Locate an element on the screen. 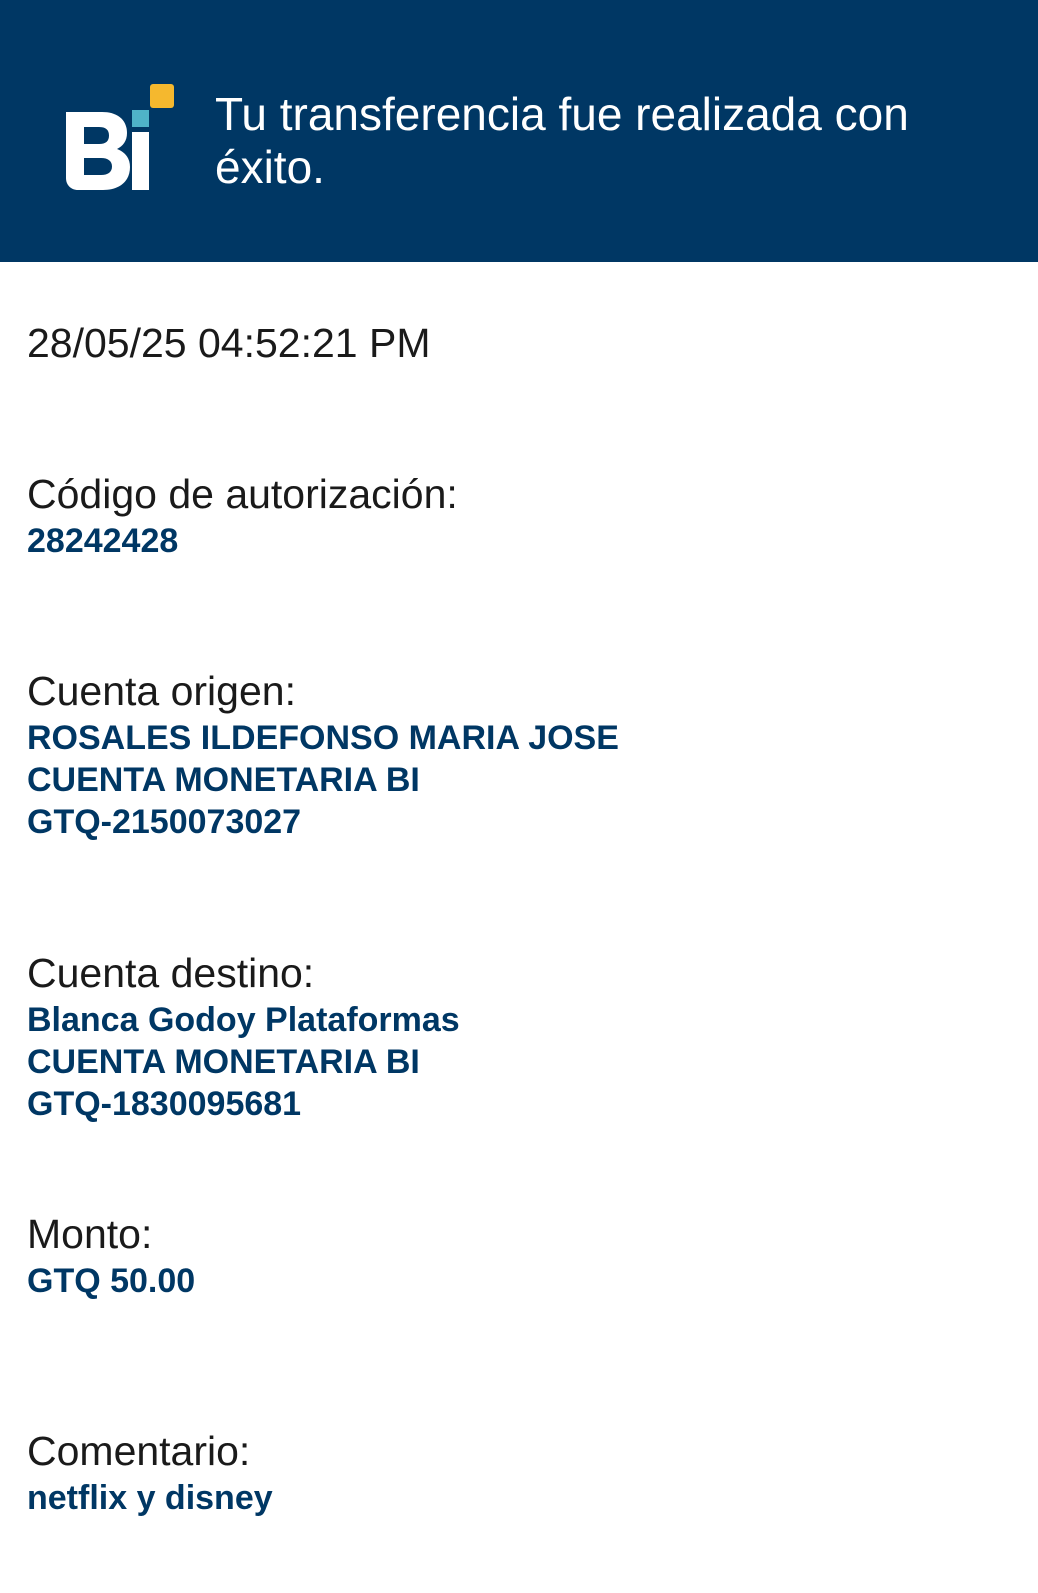 This screenshot has height=1593, width=1038. comment-value: netflix y disney is located at coordinates (150, 1498).